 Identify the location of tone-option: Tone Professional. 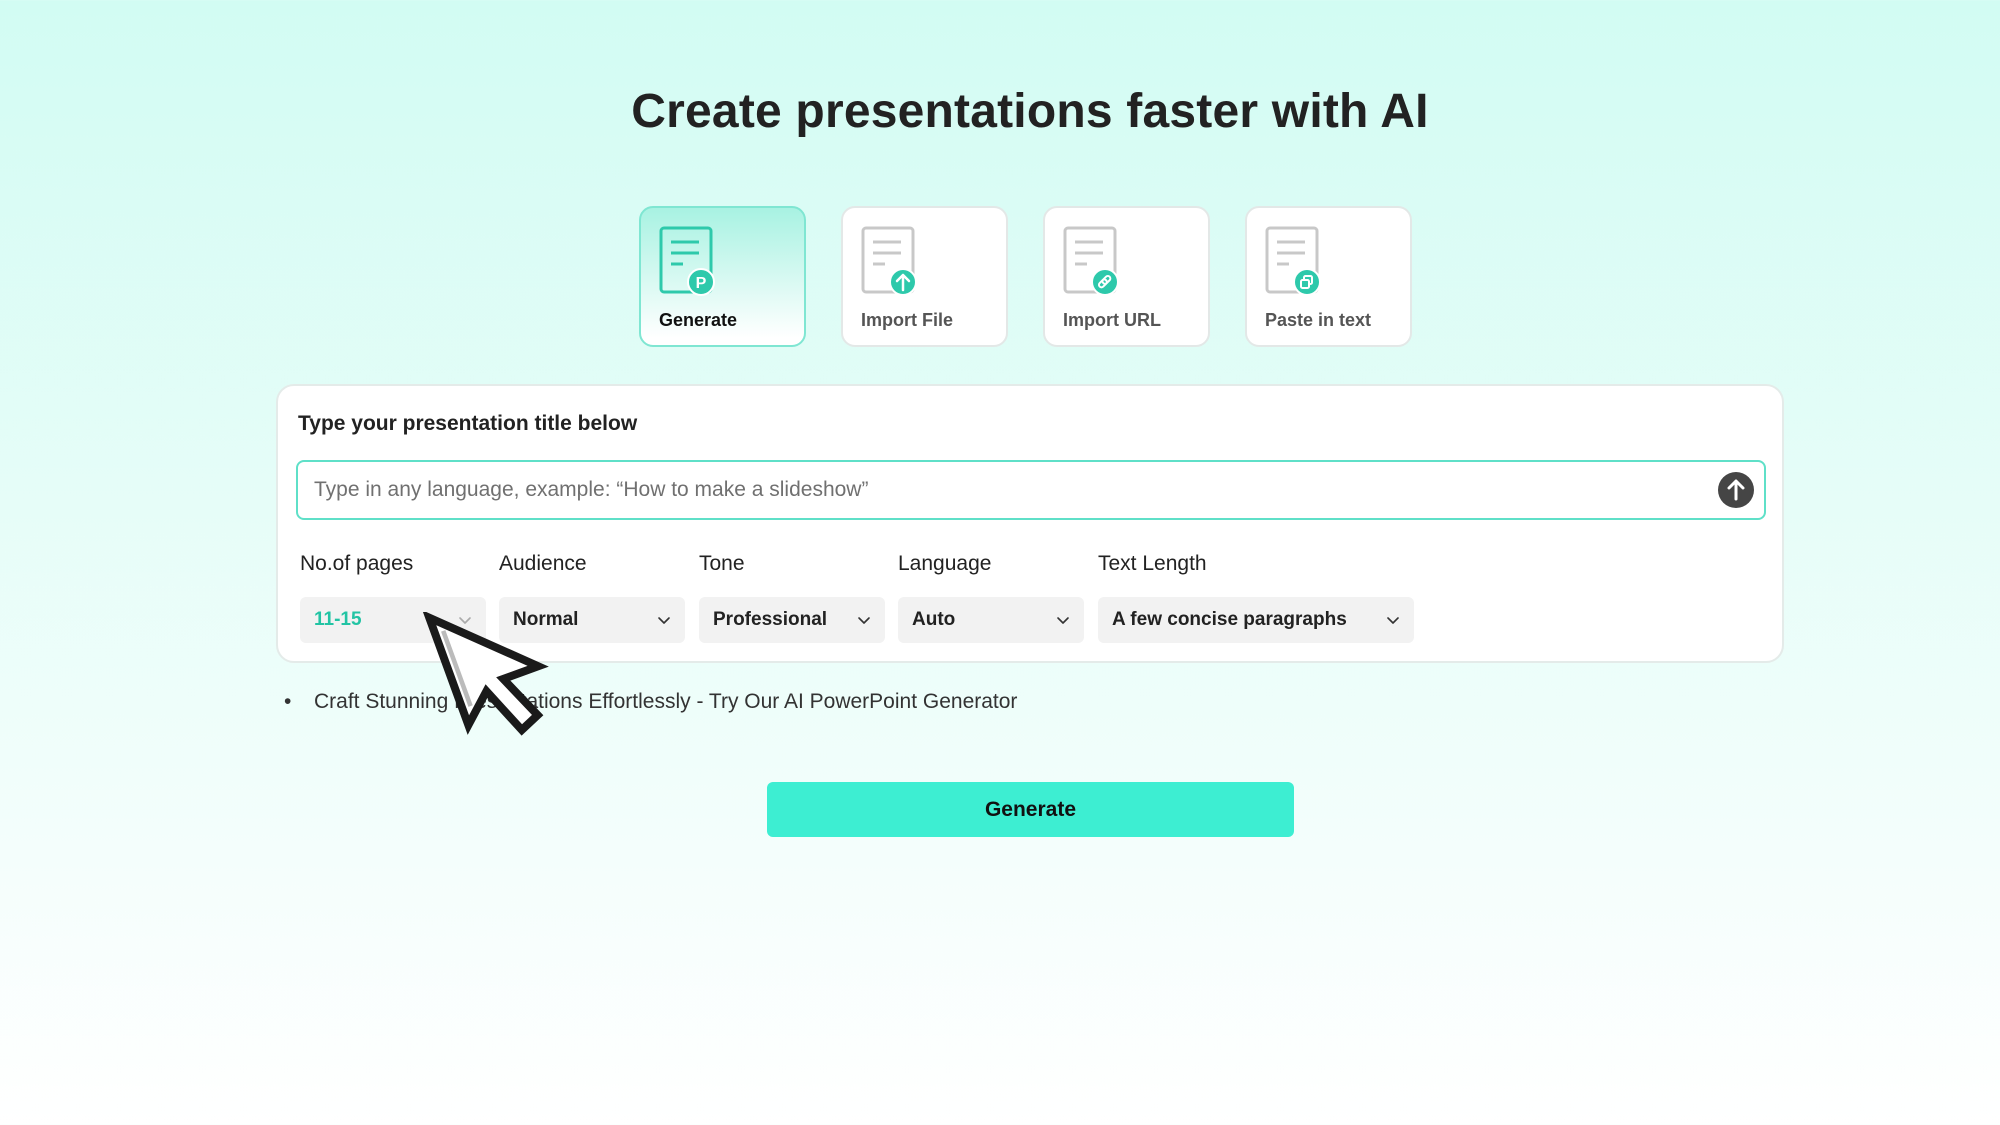
(792, 597).